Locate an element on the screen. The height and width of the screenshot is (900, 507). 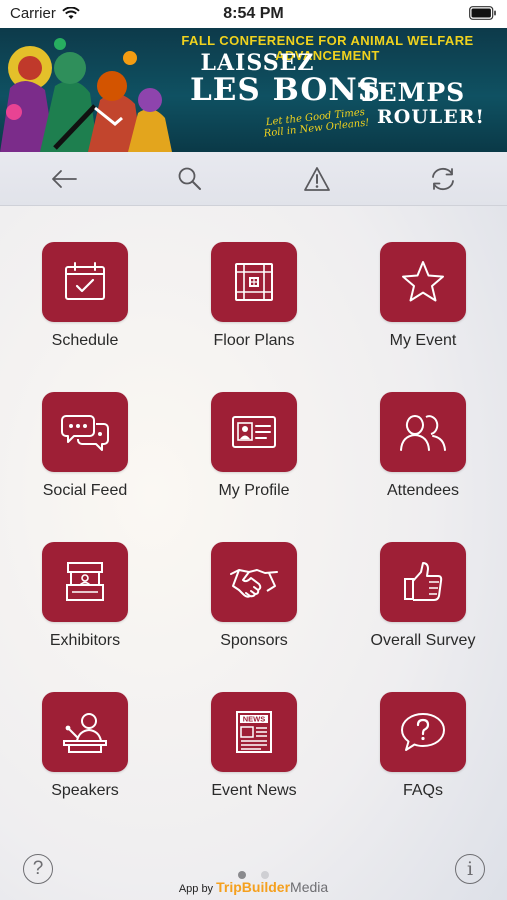
banner-title-line2: LES BONS is located at coordinates (286, 90).